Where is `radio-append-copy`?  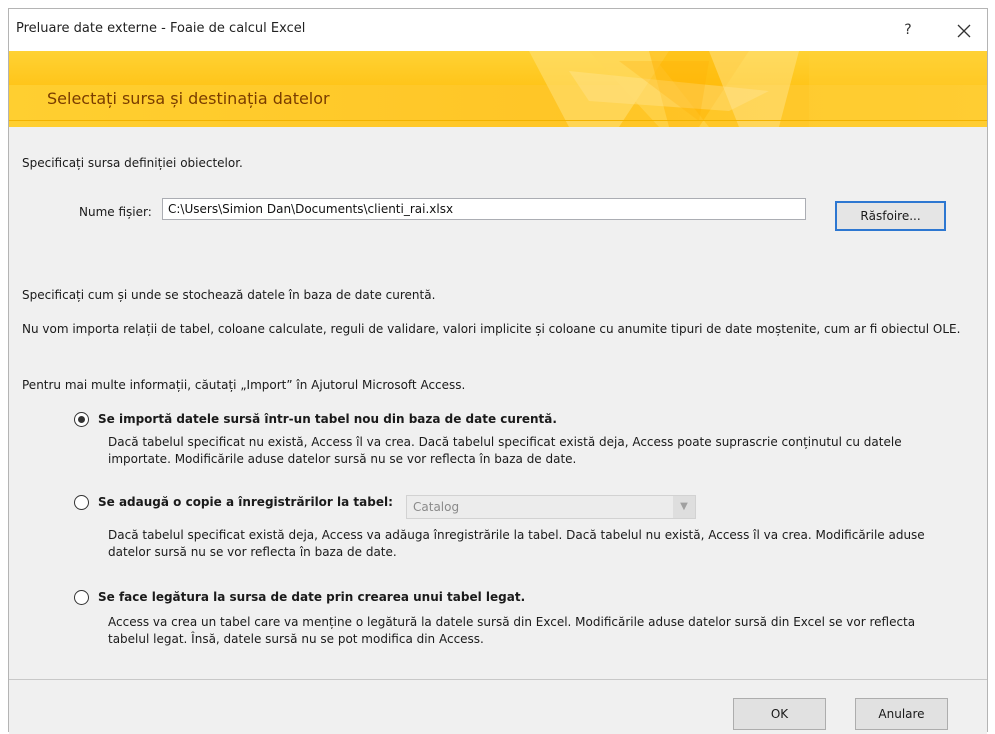 radio-append-copy is located at coordinates (81, 502).